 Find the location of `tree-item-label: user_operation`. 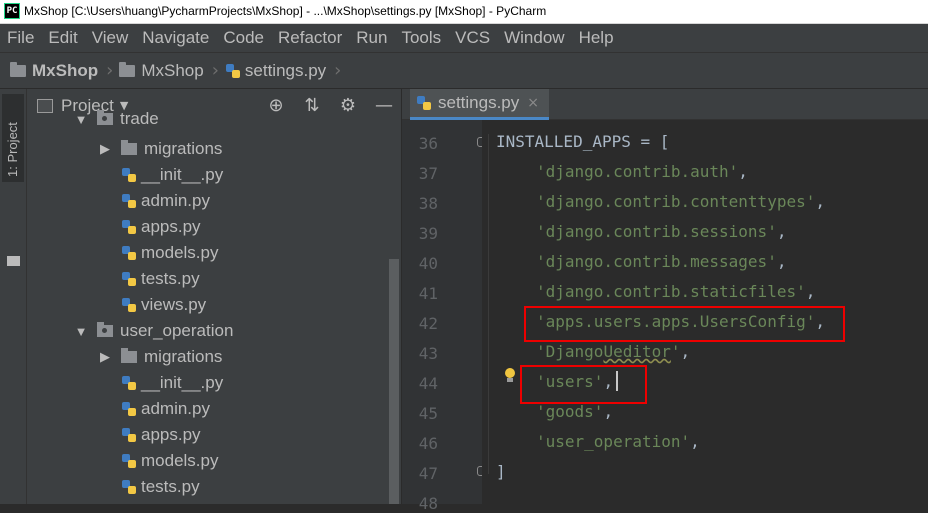

tree-item-label: user_operation is located at coordinates (177, 330).